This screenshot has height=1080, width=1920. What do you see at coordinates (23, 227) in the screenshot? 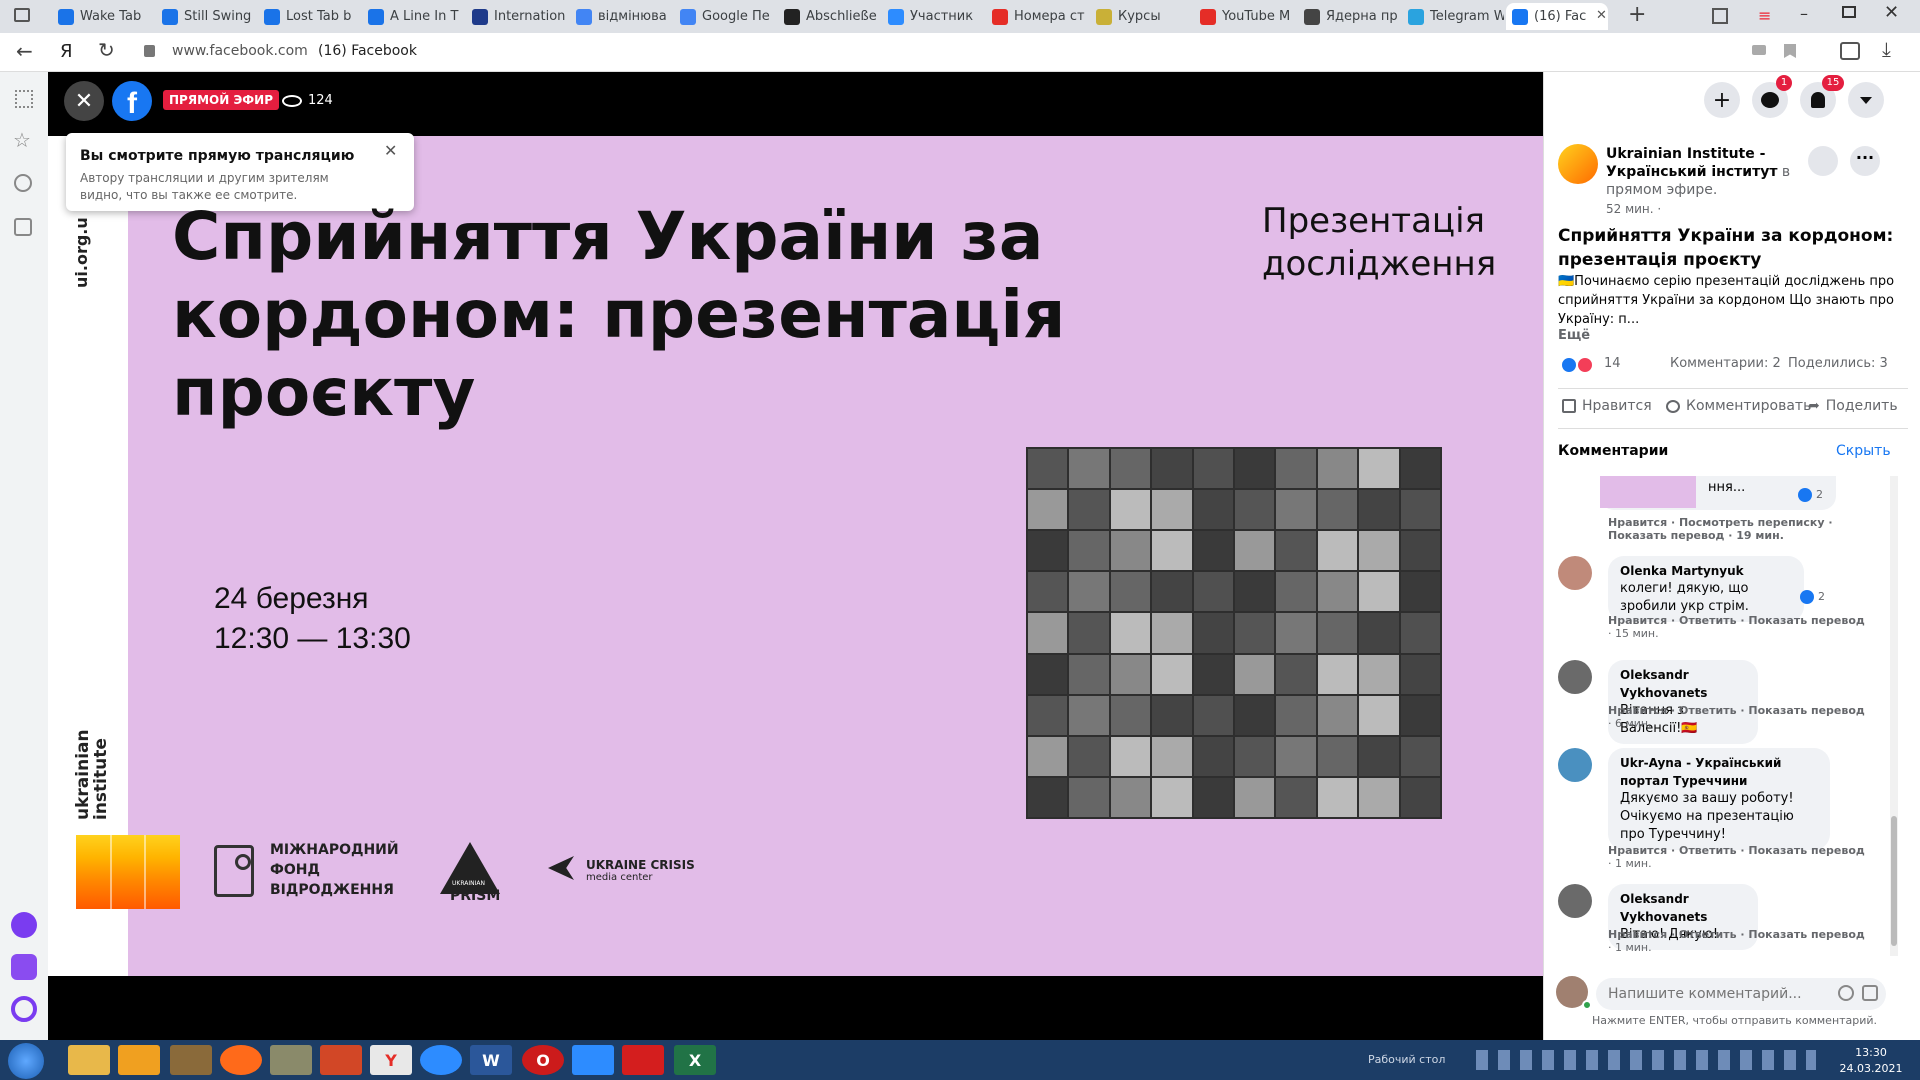
I see `collections-side-icon` at bounding box center [23, 227].